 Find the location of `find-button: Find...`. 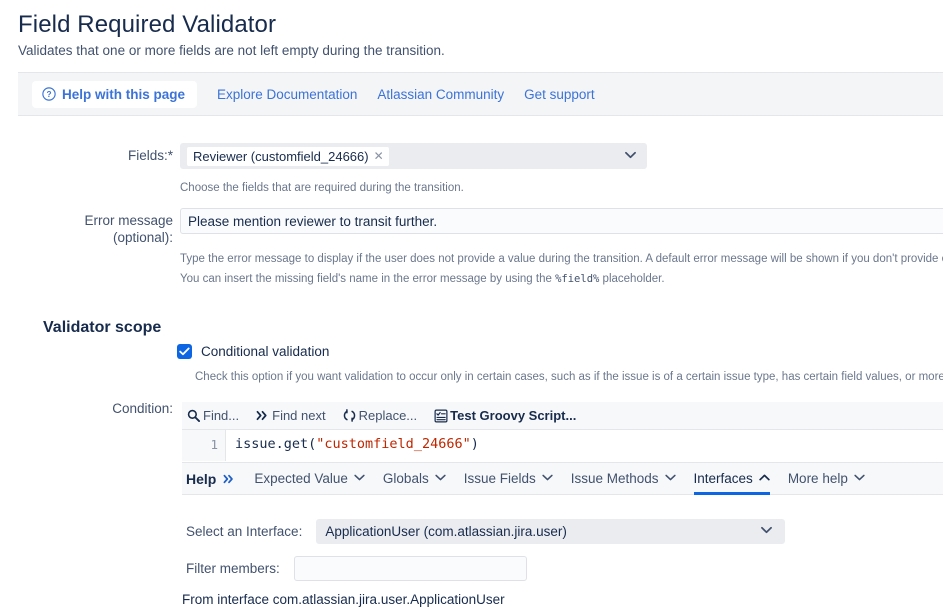

find-button: Find... is located at coordinates (212, 415).